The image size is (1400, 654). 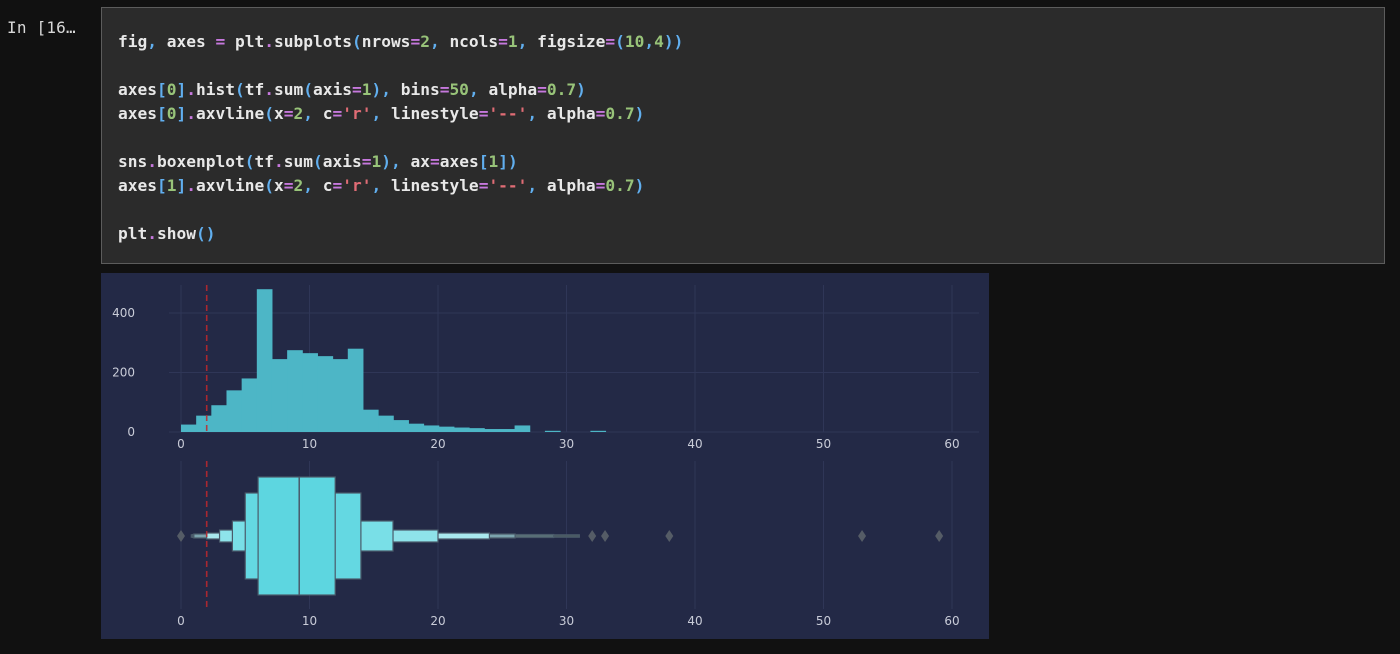 I want to click on y-tick-label: 400, so click(x=123, y=313).